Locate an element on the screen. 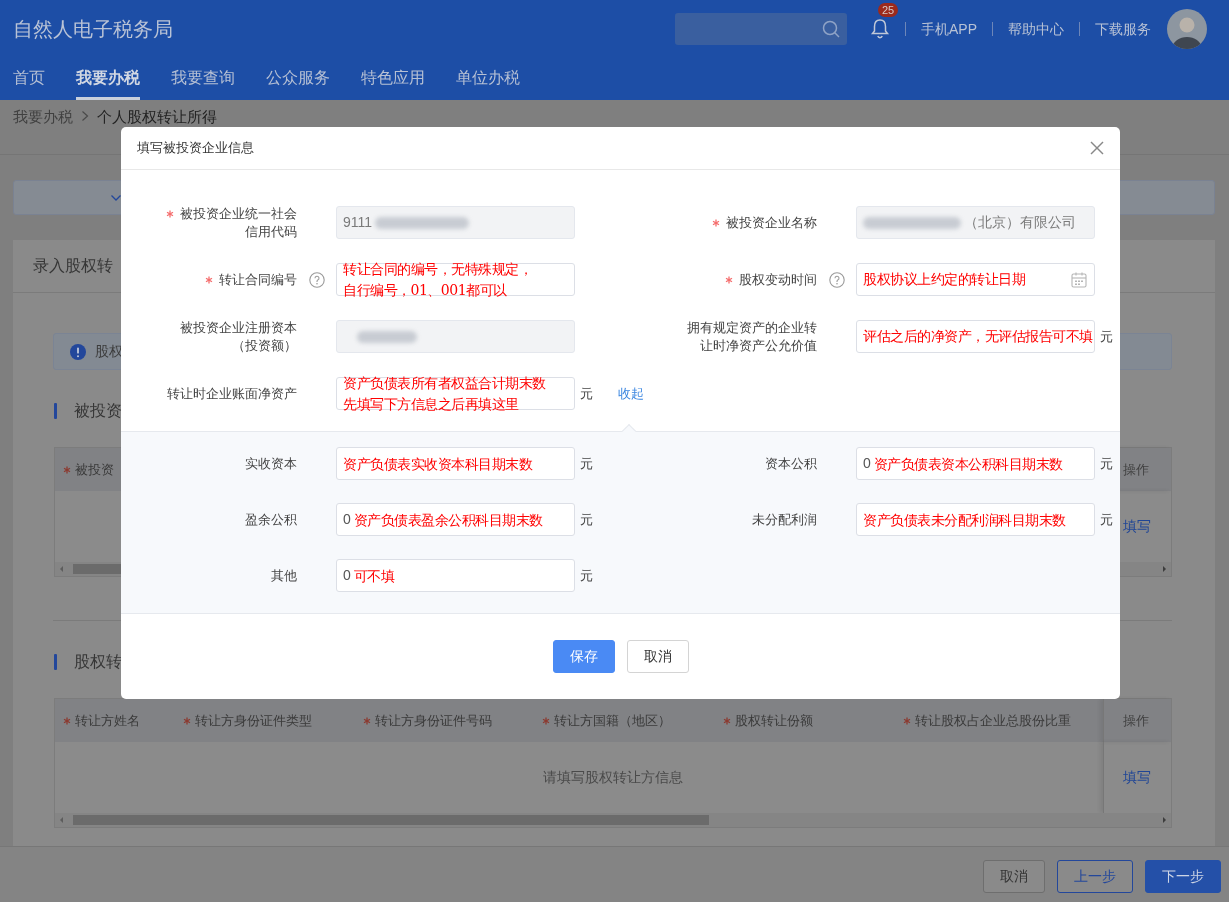 This screenshot has height=902, width=1229. empty-message: 请填写股权转让方信息 is located at coordinates (613, 777).